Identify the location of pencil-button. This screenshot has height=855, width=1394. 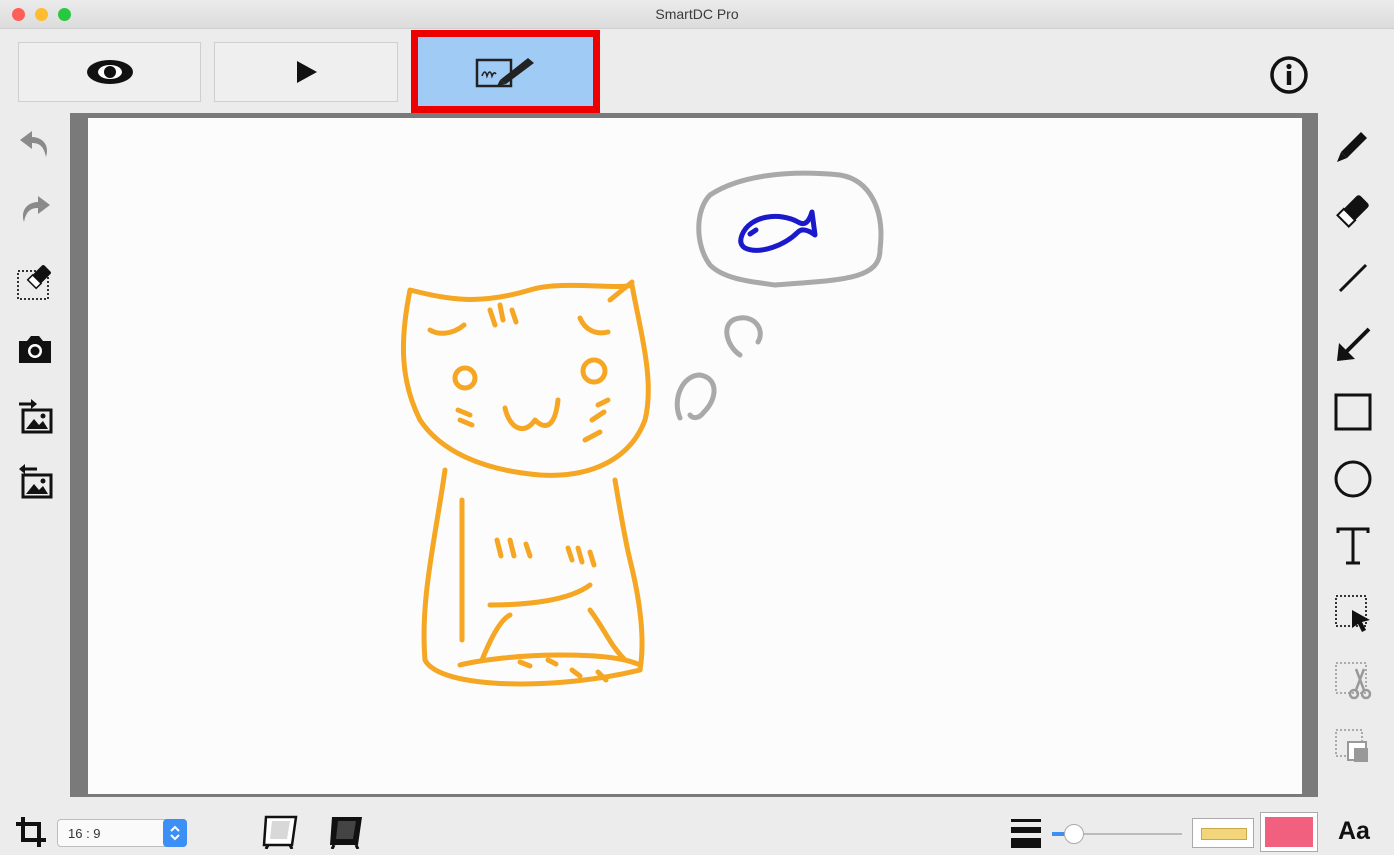
(1353, 144).